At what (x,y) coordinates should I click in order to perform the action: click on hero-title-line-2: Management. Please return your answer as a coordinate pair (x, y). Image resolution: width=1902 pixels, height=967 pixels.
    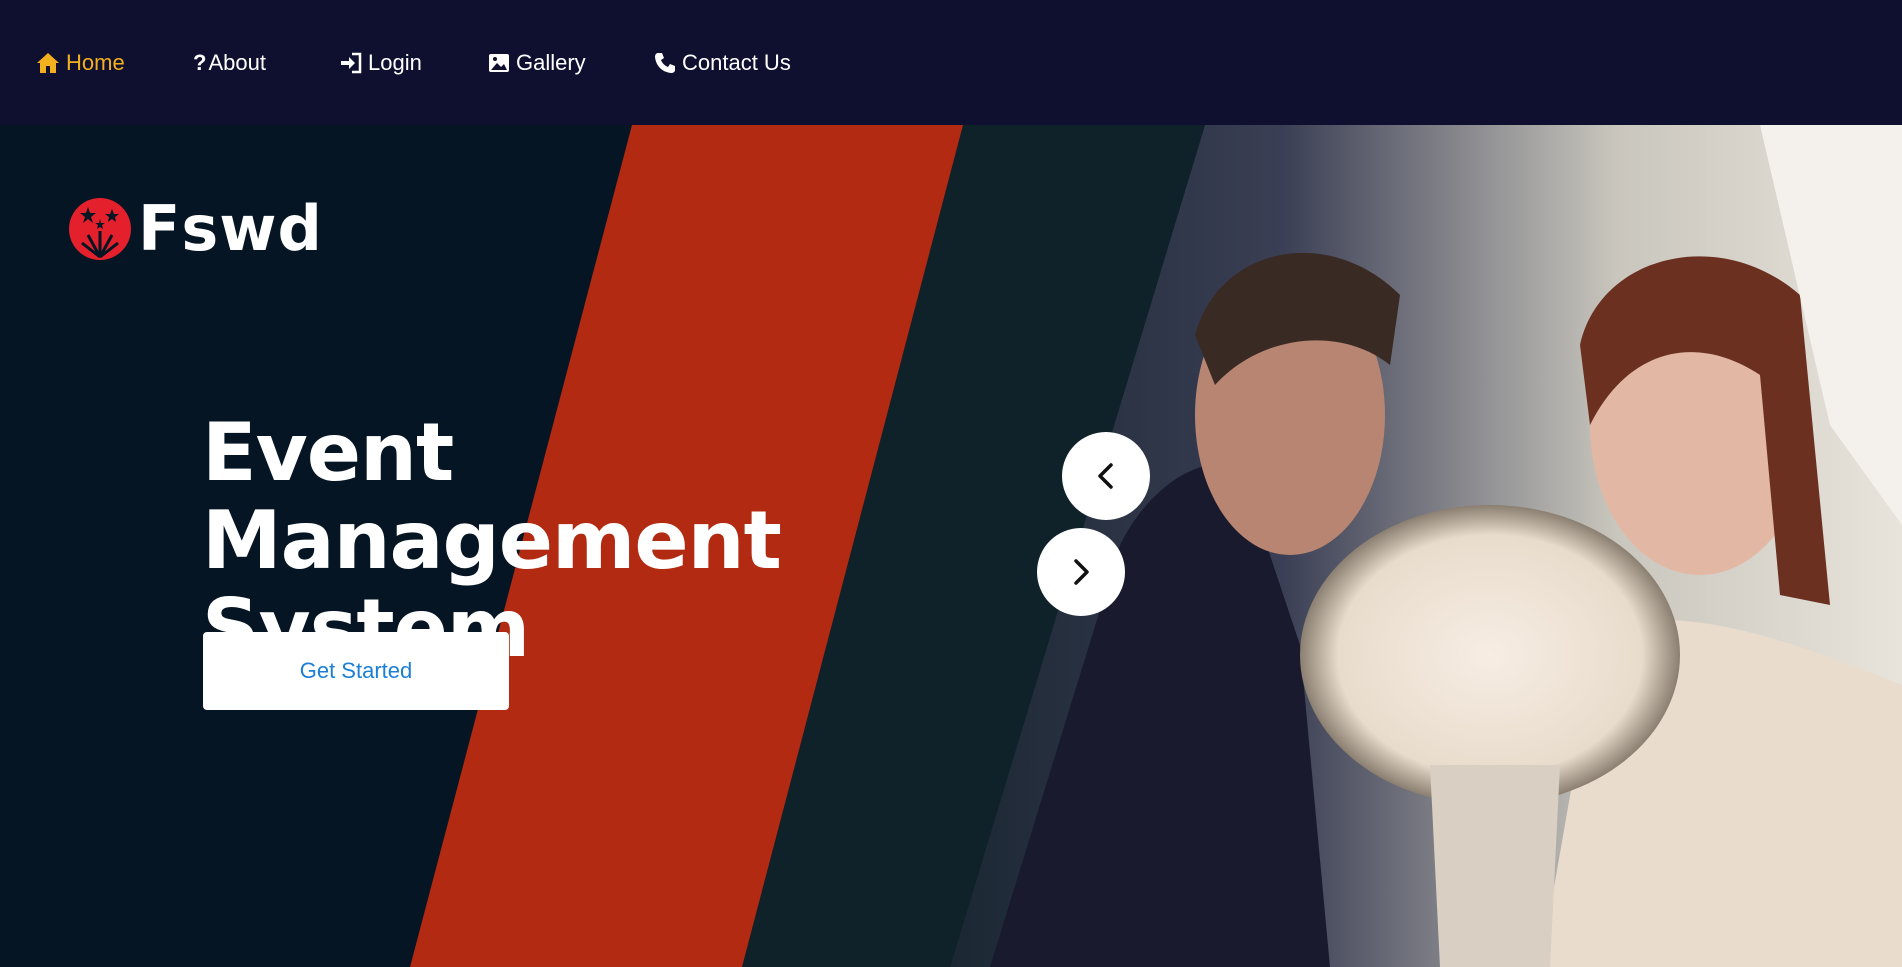
    Looking at the image, I should click on (492, 540).